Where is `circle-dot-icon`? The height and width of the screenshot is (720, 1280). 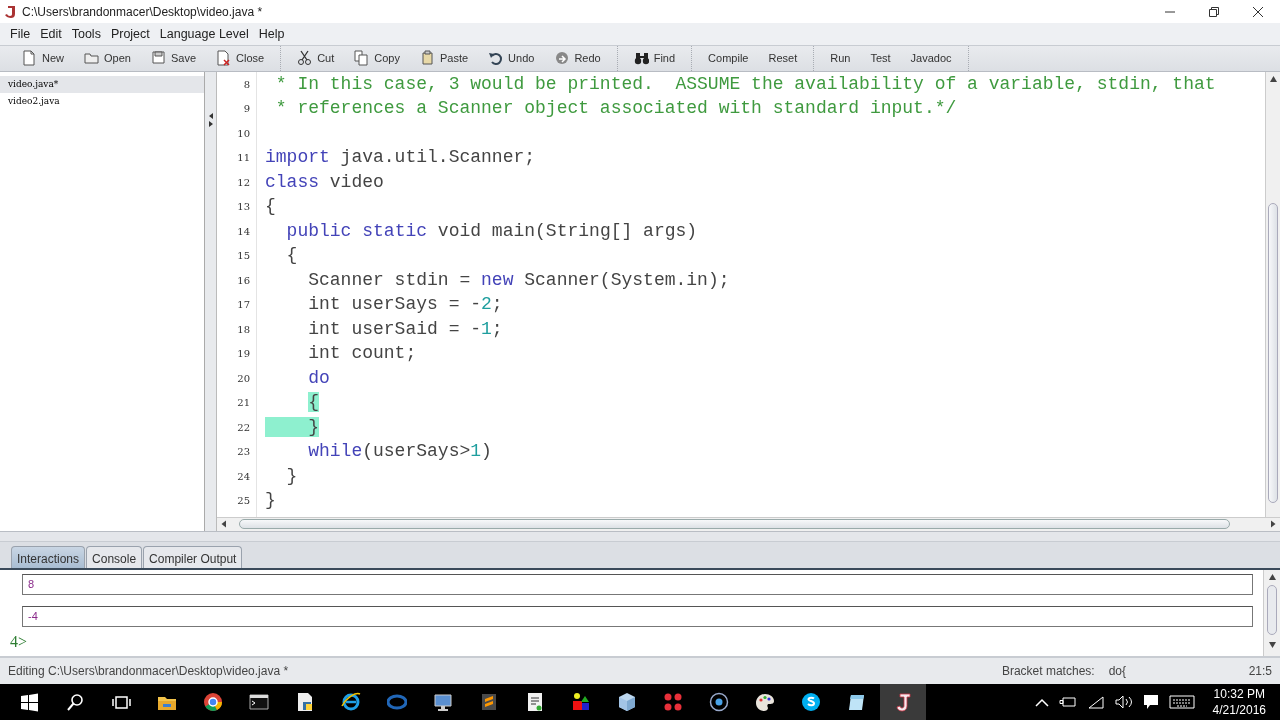
circle-dot-icon is located at coordinates (719, 702).